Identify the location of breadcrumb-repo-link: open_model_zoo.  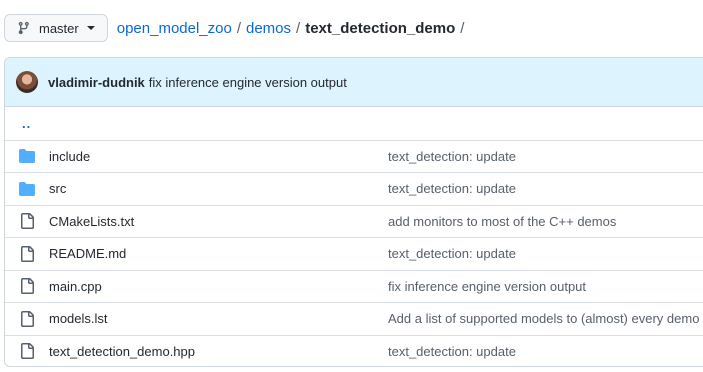
(174, 28).